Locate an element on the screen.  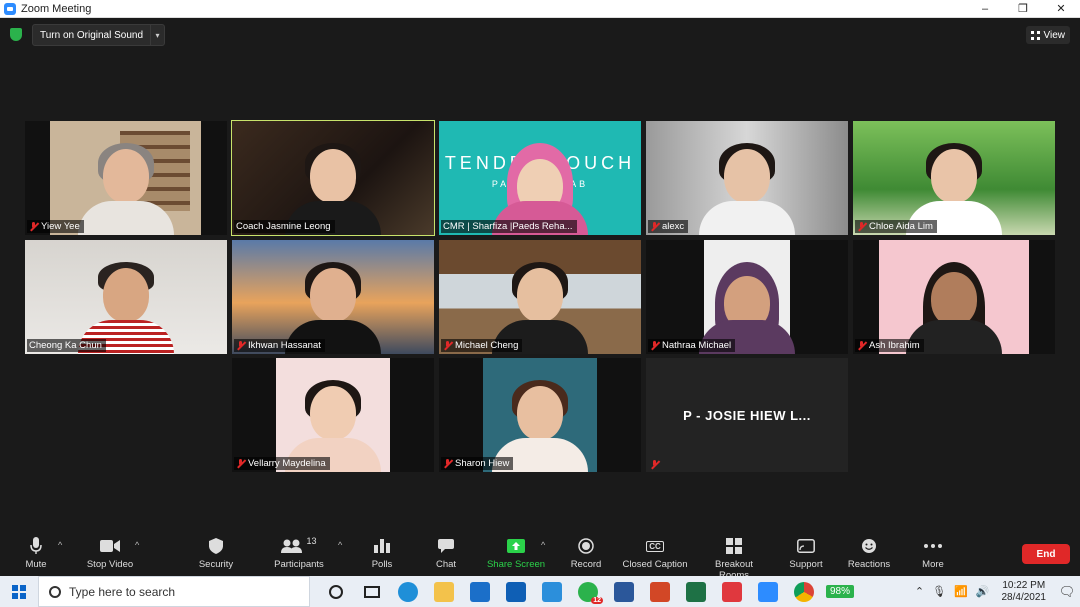
file-explorer-app is located at coordinates (444, 592).